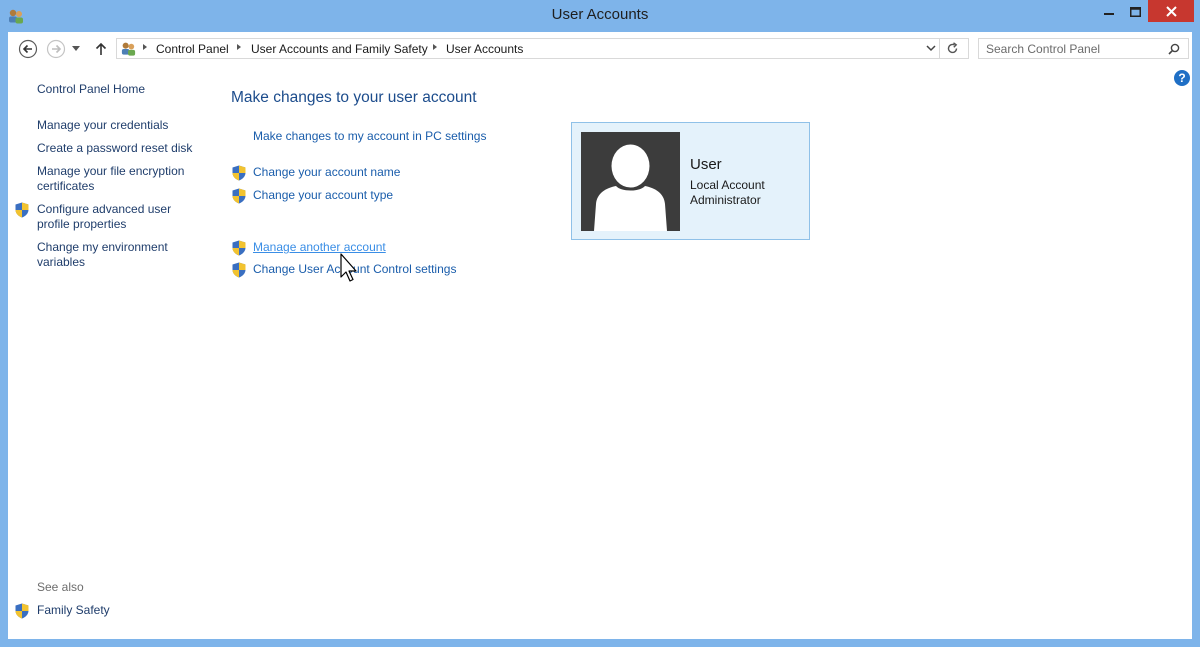 This screenshot has width=1200, height=647. I want to click on chevron-down-icon, so click(76, 48).